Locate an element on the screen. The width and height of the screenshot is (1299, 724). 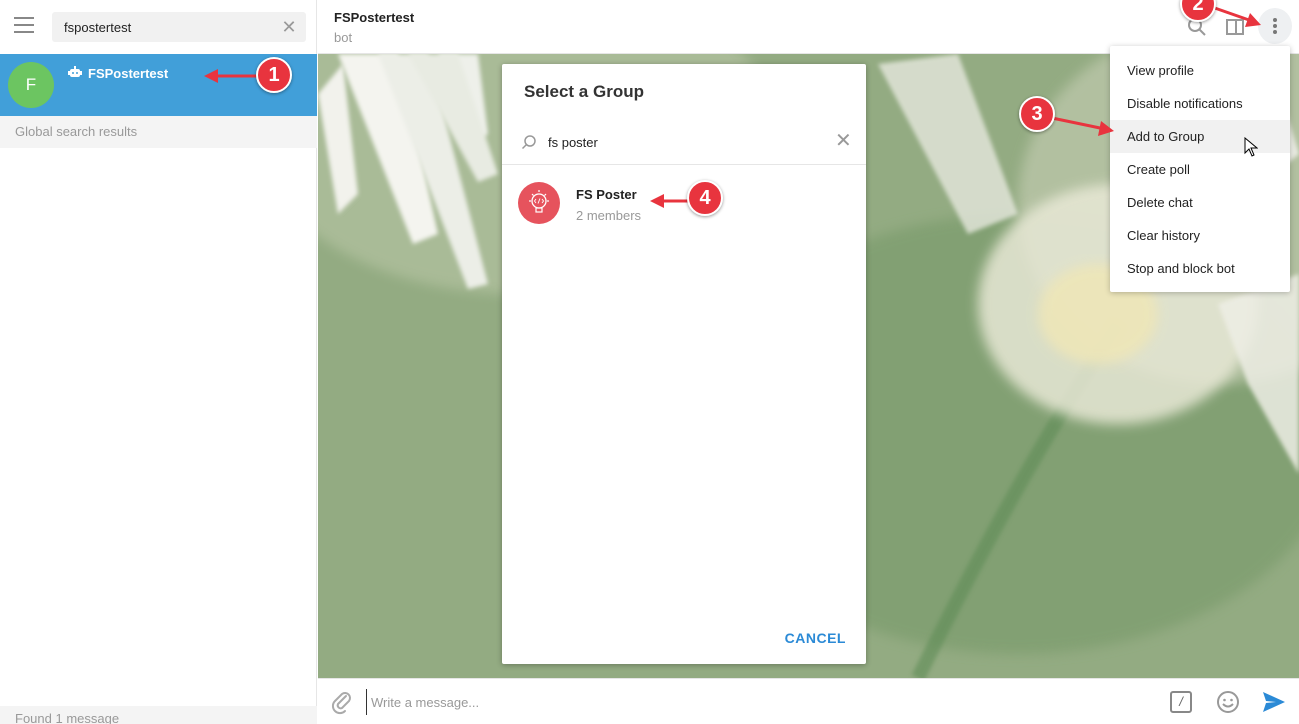
divider is located at coordinates (684, 164).